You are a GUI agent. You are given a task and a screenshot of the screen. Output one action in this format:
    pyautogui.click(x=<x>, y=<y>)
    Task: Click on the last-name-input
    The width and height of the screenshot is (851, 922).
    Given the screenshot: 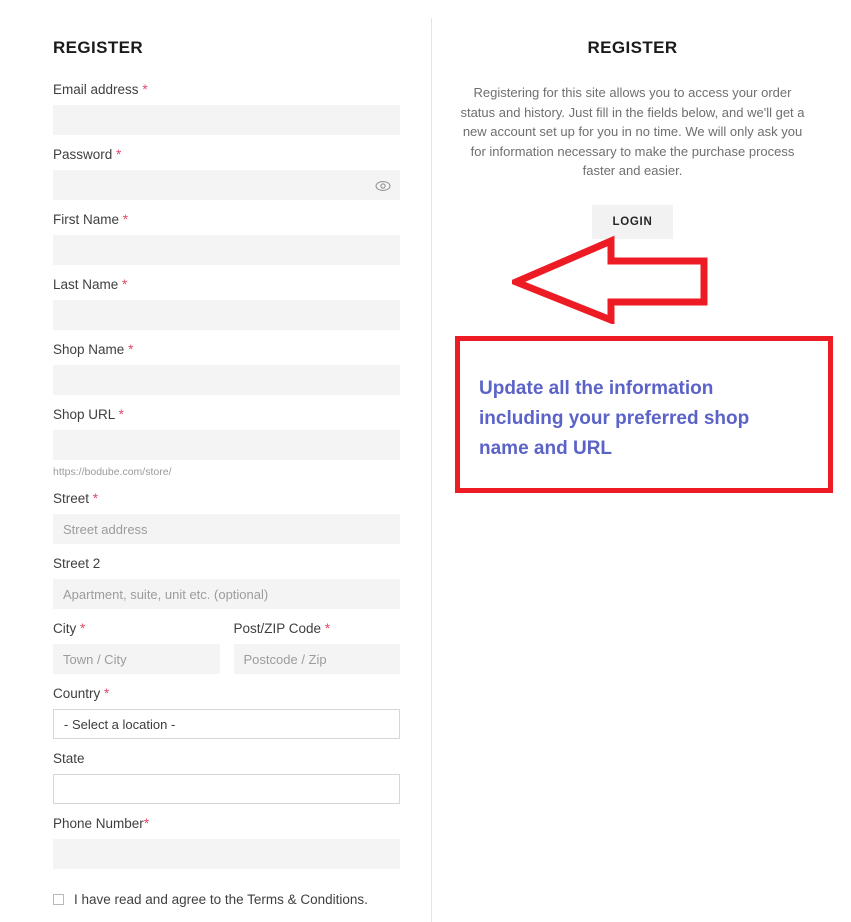 What is the action you would take?
    pyautogui.click(x=226, y=315)
    